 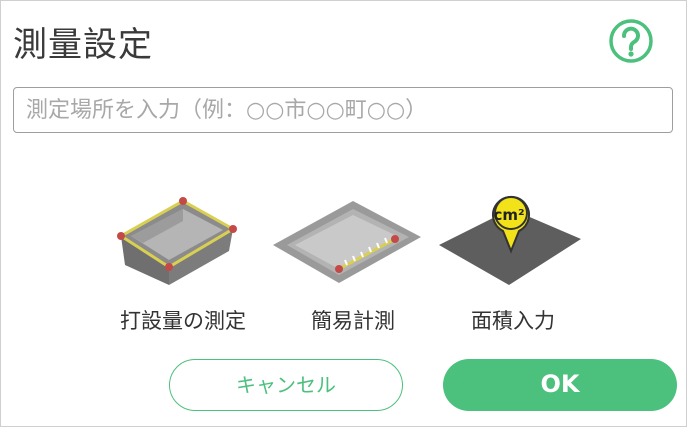 I want to click on option-area-input: cm² 面積入力, so click(x=513, y=261).